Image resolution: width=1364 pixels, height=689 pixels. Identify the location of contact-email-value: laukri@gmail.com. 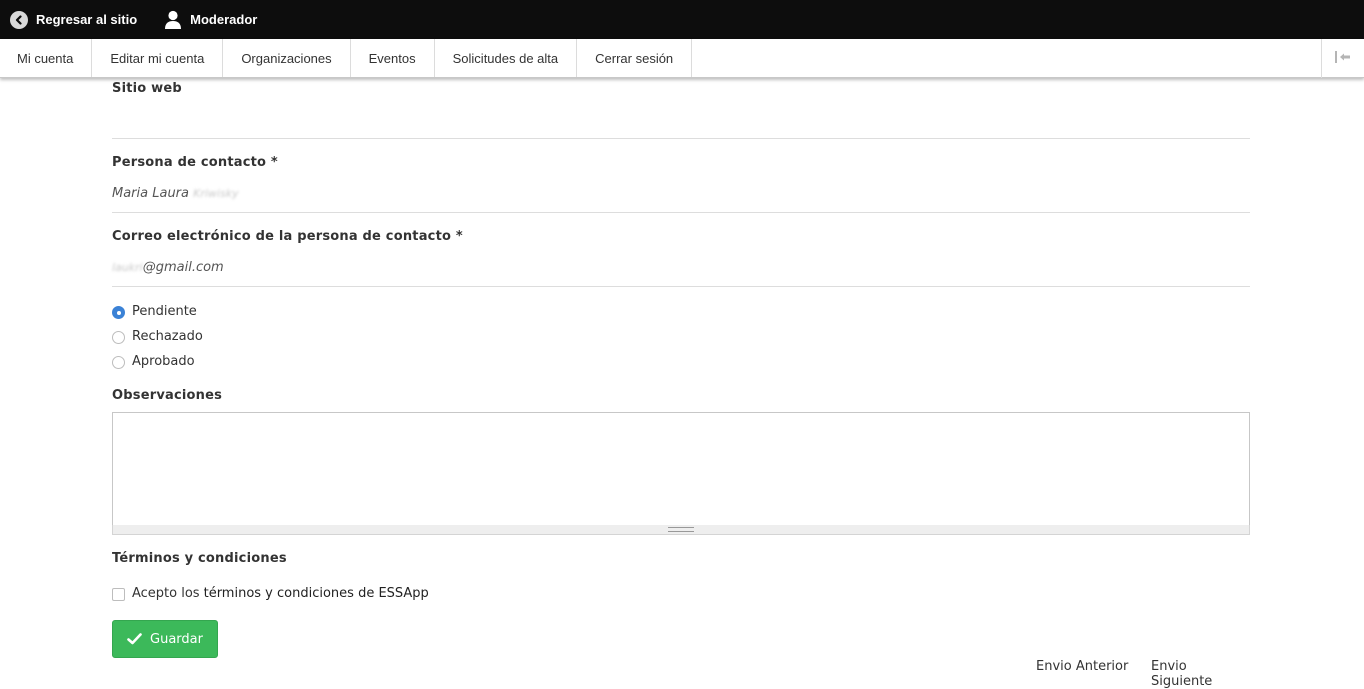
(168, 267).